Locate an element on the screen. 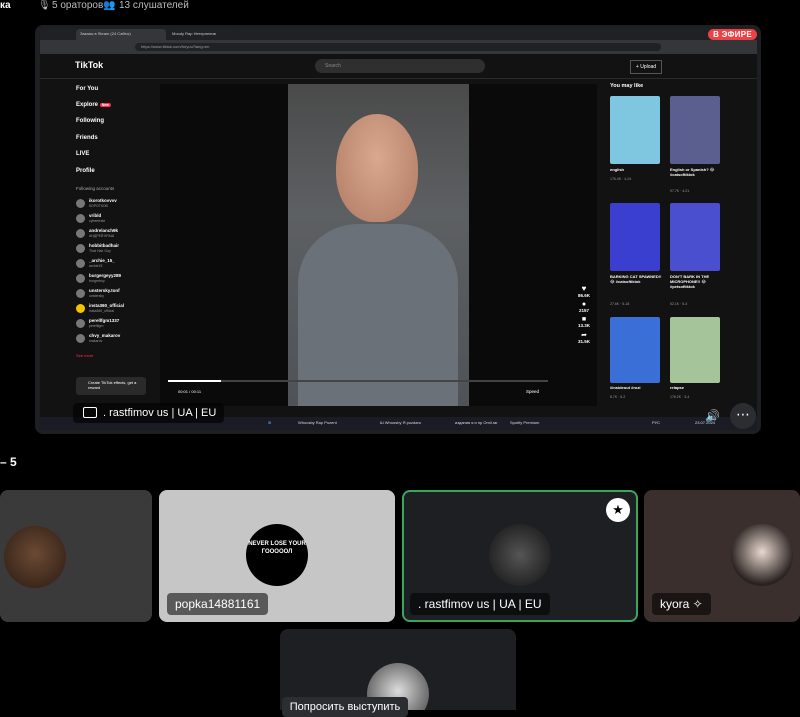 Image resolution: width=800 pixels, height=717 pixels. stream-name-tag: . rastfimov us | UA | EU is located at coordinates (149, 413).